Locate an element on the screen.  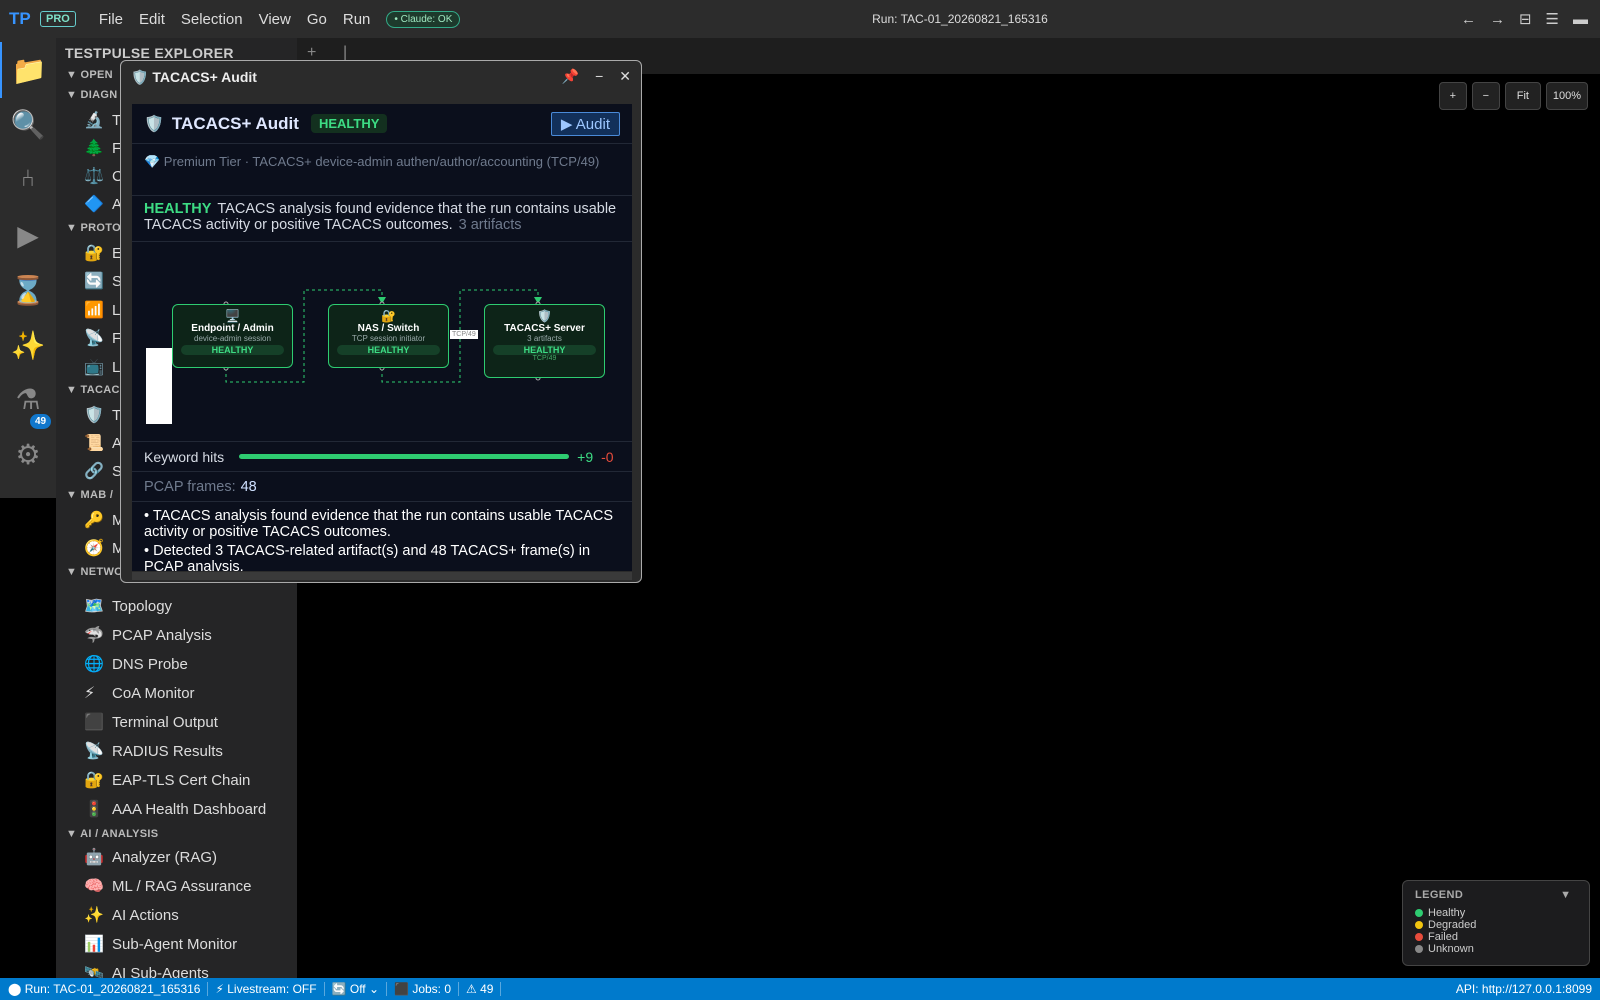
settings-gear-icon: ⚙ is located at coordinates (28, 454).